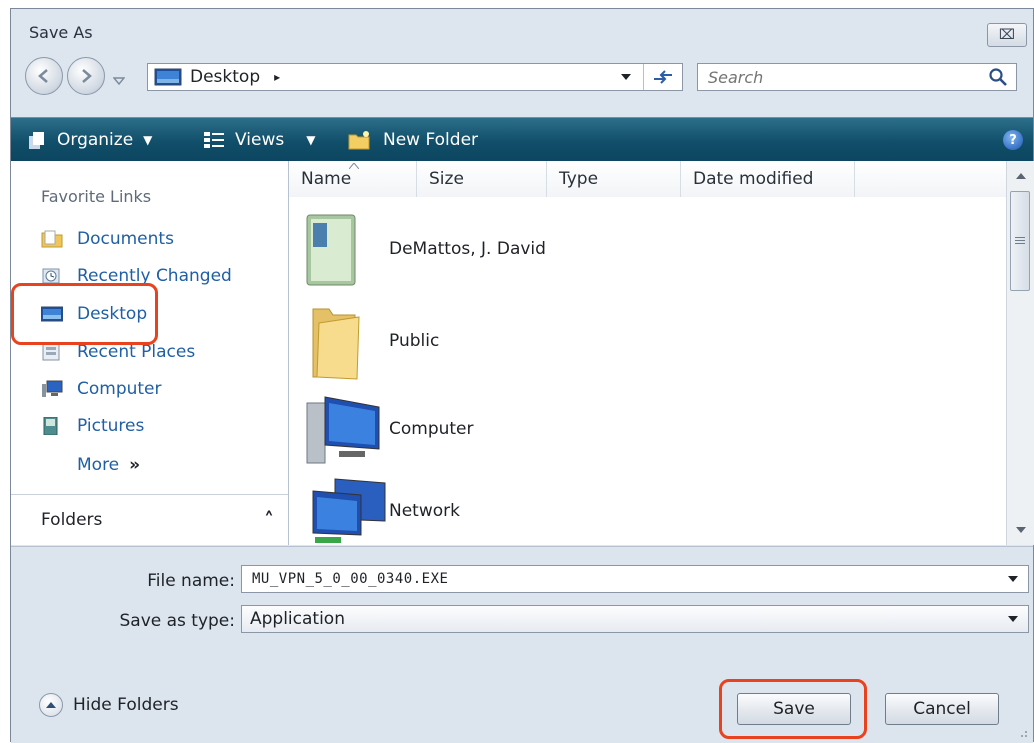 This screenshot has height=743, width=1034. I want to click on organize-icon, so click(36, 140).